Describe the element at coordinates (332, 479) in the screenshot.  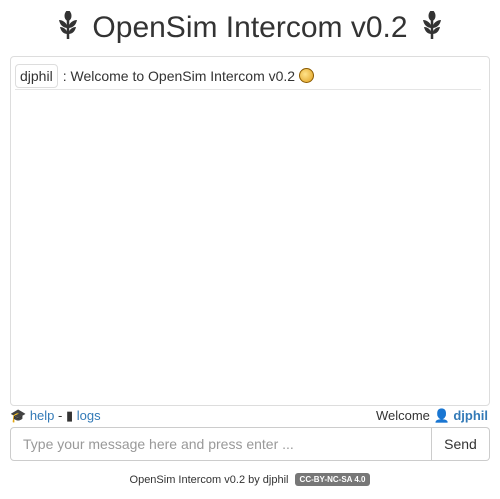
I see `license-badge: CC-BY-NC-SA 4.0` at that location.